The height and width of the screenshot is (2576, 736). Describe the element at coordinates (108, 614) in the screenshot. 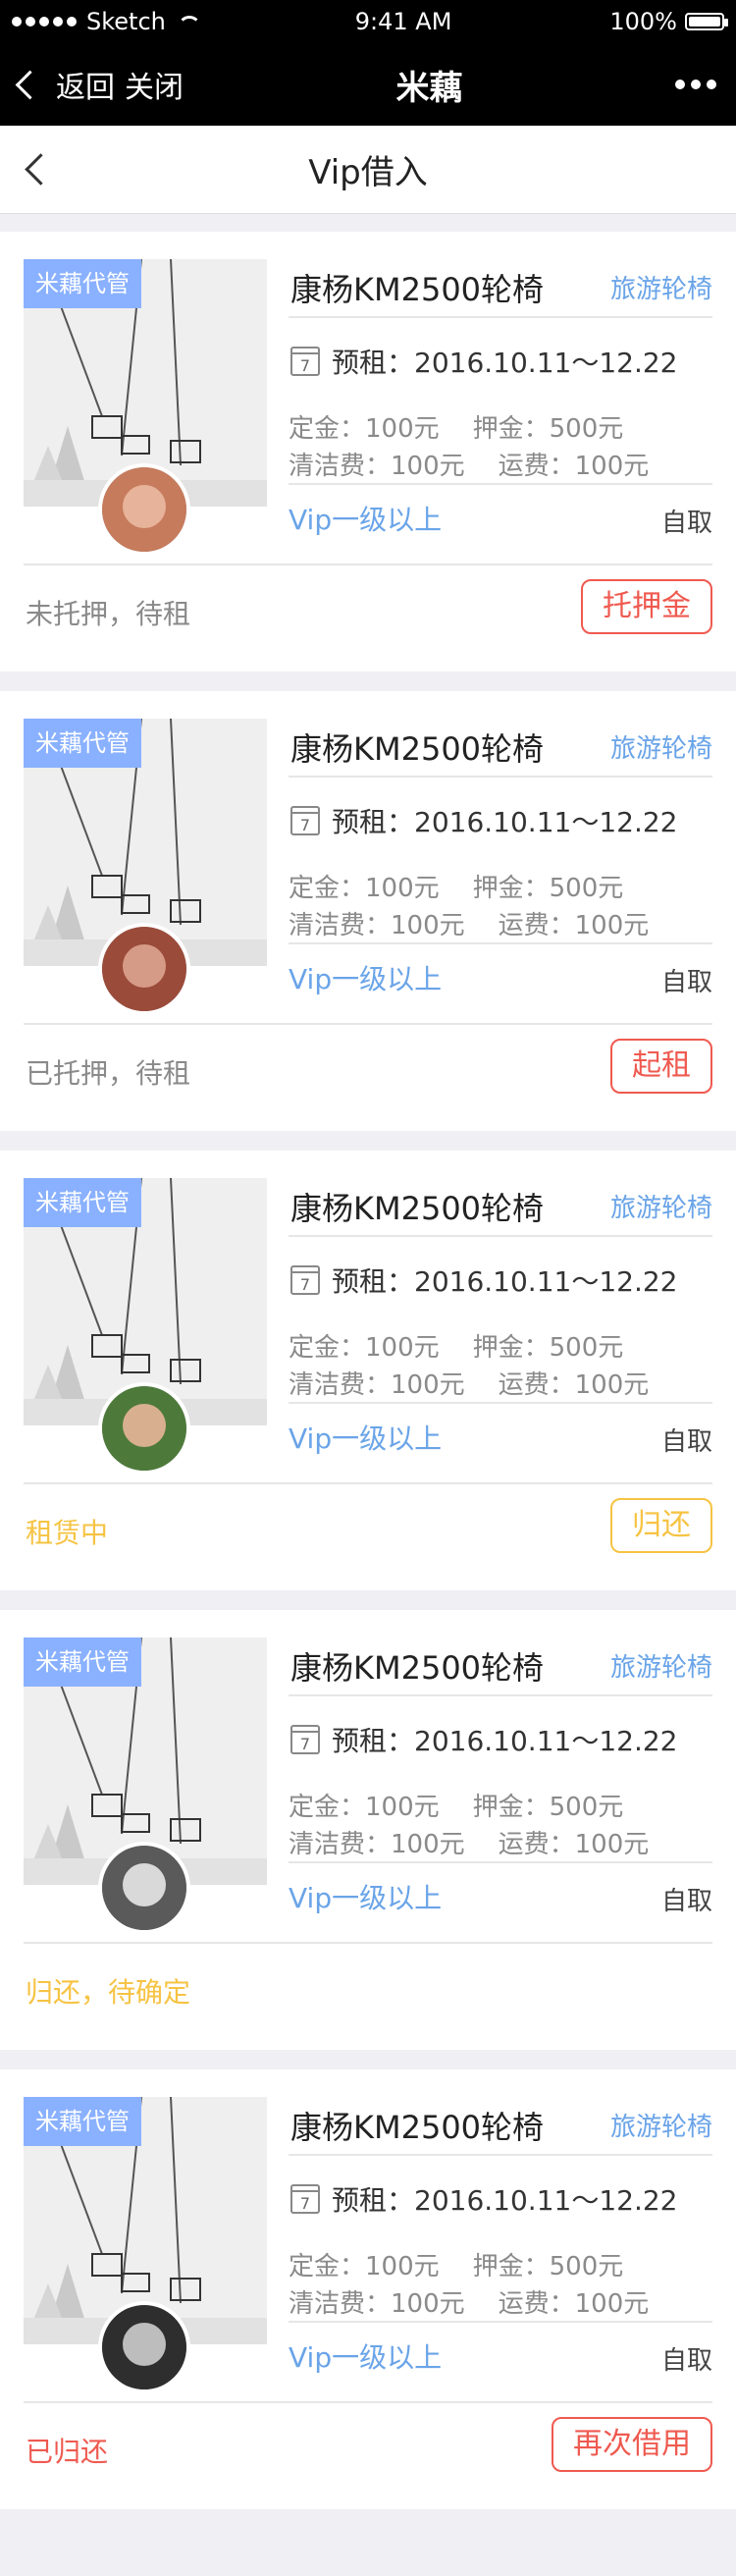

I see `rental-status: 未托押，待租` at that location.